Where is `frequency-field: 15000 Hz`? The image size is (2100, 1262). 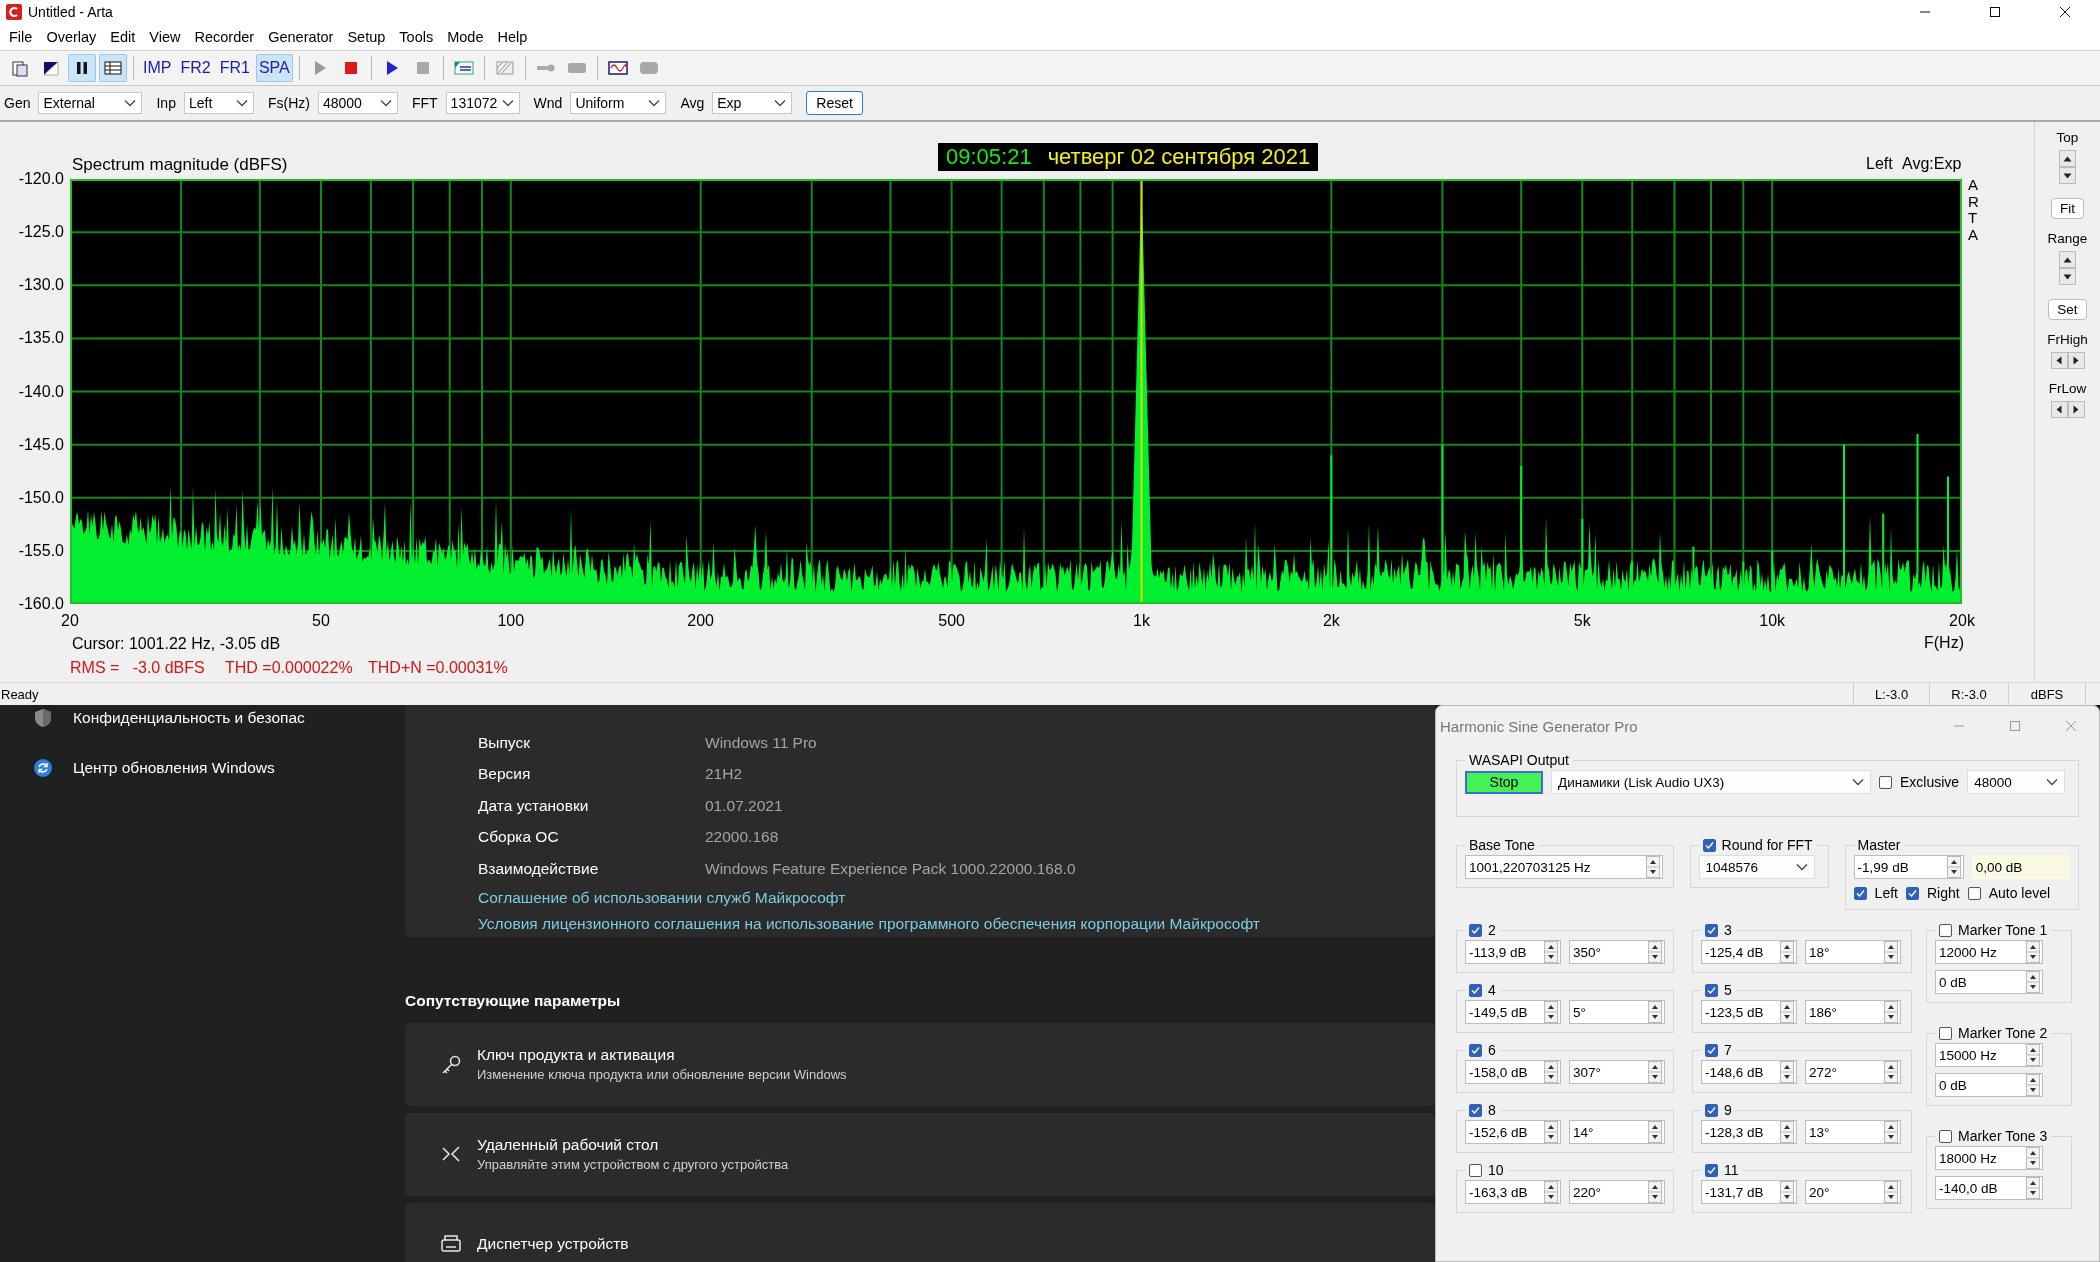 frequency-field: 15000 Hz is located at coordinates (1989, 1055).